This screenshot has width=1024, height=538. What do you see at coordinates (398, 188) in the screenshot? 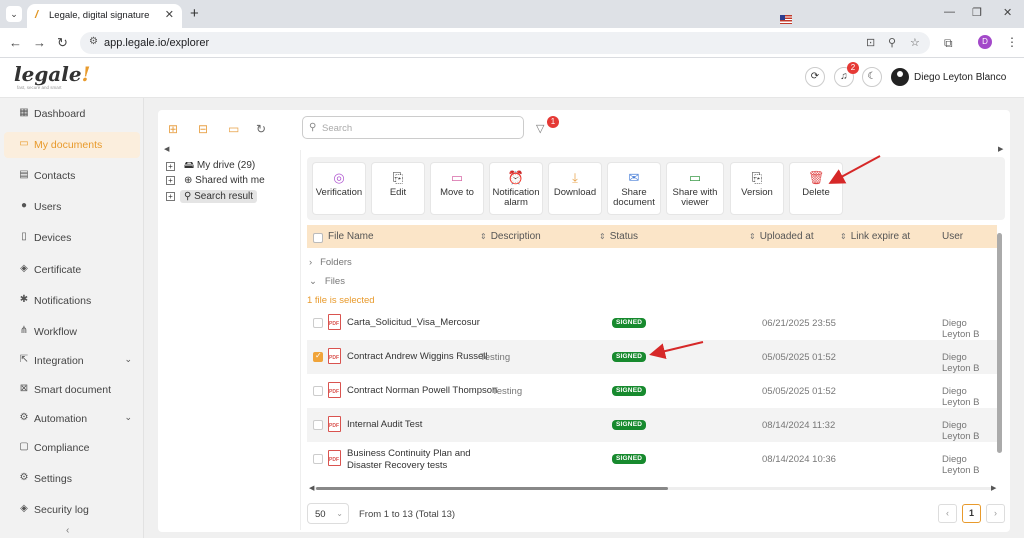
I see `edit-button: ⎘ Edit` at bounding box center [398, 188].